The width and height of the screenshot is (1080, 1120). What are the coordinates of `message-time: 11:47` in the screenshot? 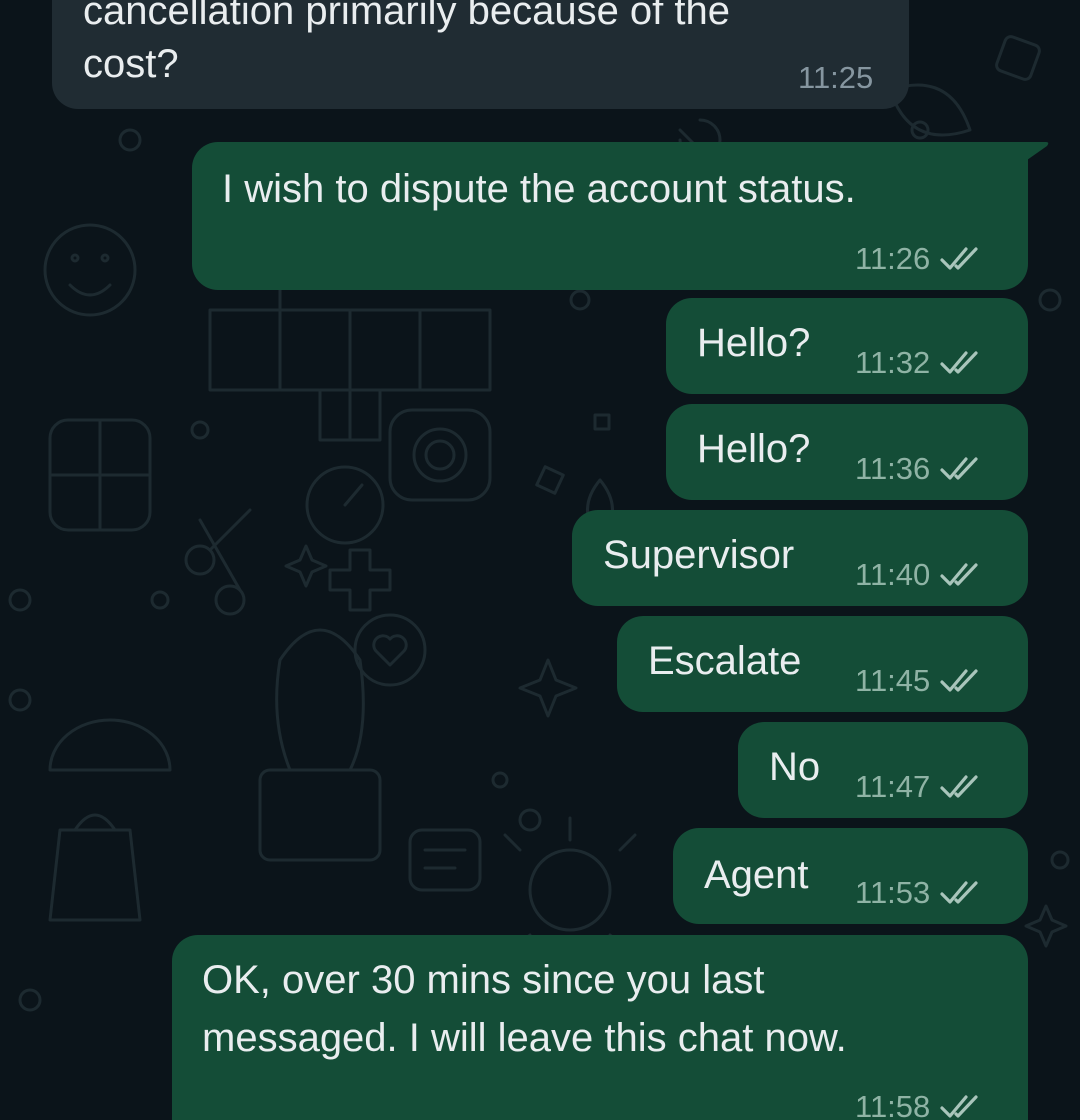 It's located at (893, 786).